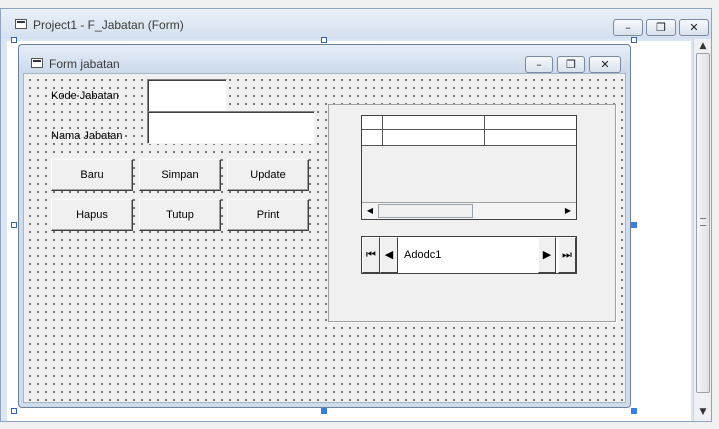  I want to click on print-button-label: Print, so click(268, 215).